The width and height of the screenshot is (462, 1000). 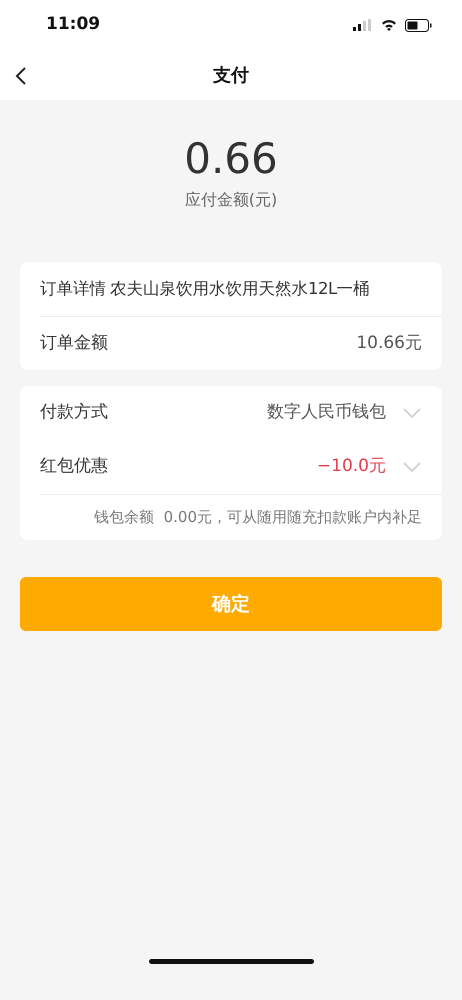 I want to click on dropdown-row: 付款方式 数字人民币钱包, so click(x=241, y=413).